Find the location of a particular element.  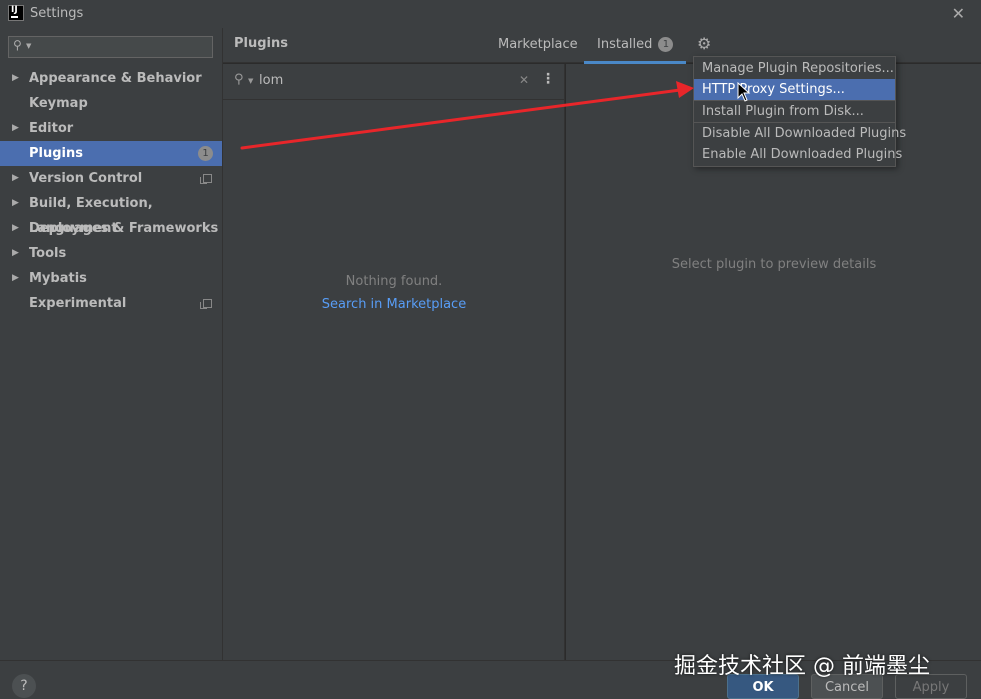

page-title: Plugins is located at coordinates (261, 43).